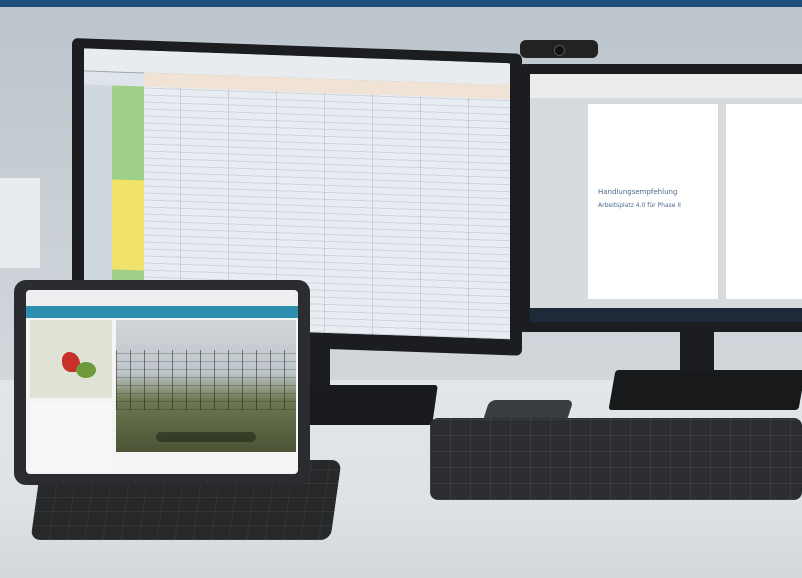 This screenshot has width=802, height=578. I want to click on video-controls, so click(206, 437).